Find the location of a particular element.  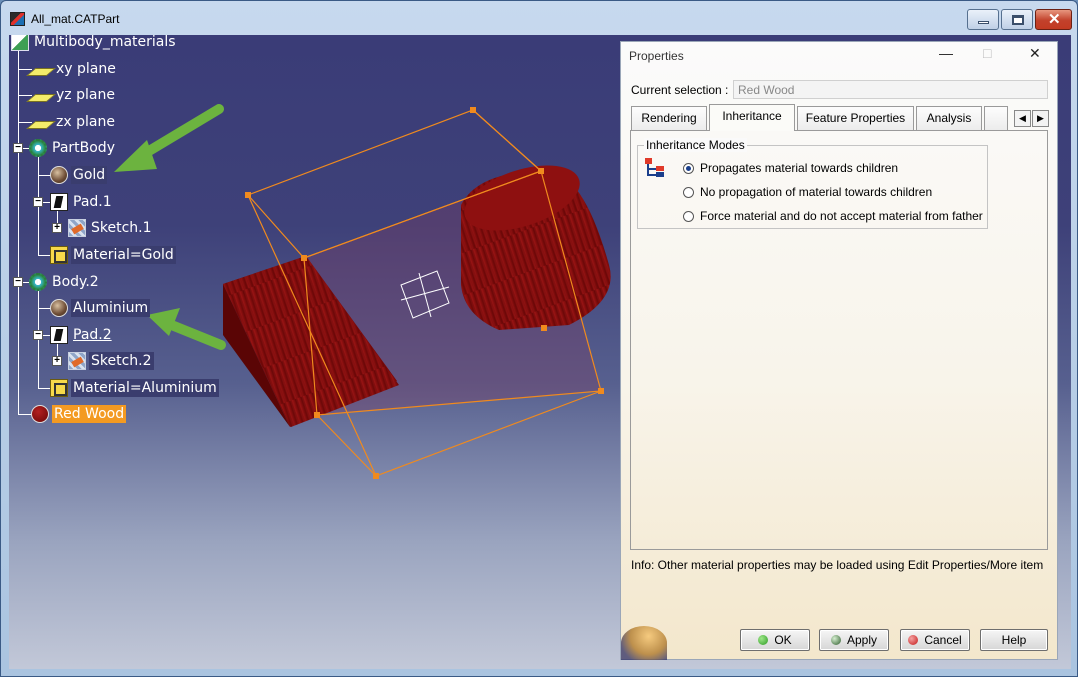

tree-node-zx-plane: zx plane is located at coordinates (71, 122).